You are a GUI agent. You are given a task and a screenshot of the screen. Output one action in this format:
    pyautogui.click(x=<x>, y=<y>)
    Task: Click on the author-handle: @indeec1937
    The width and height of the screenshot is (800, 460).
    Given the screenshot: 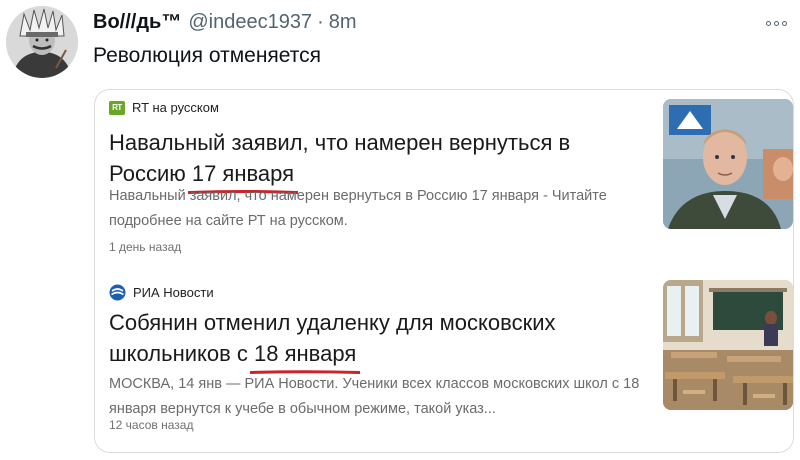 What is the action you would take?
    pyautogui.click(x=250, y=22)
    